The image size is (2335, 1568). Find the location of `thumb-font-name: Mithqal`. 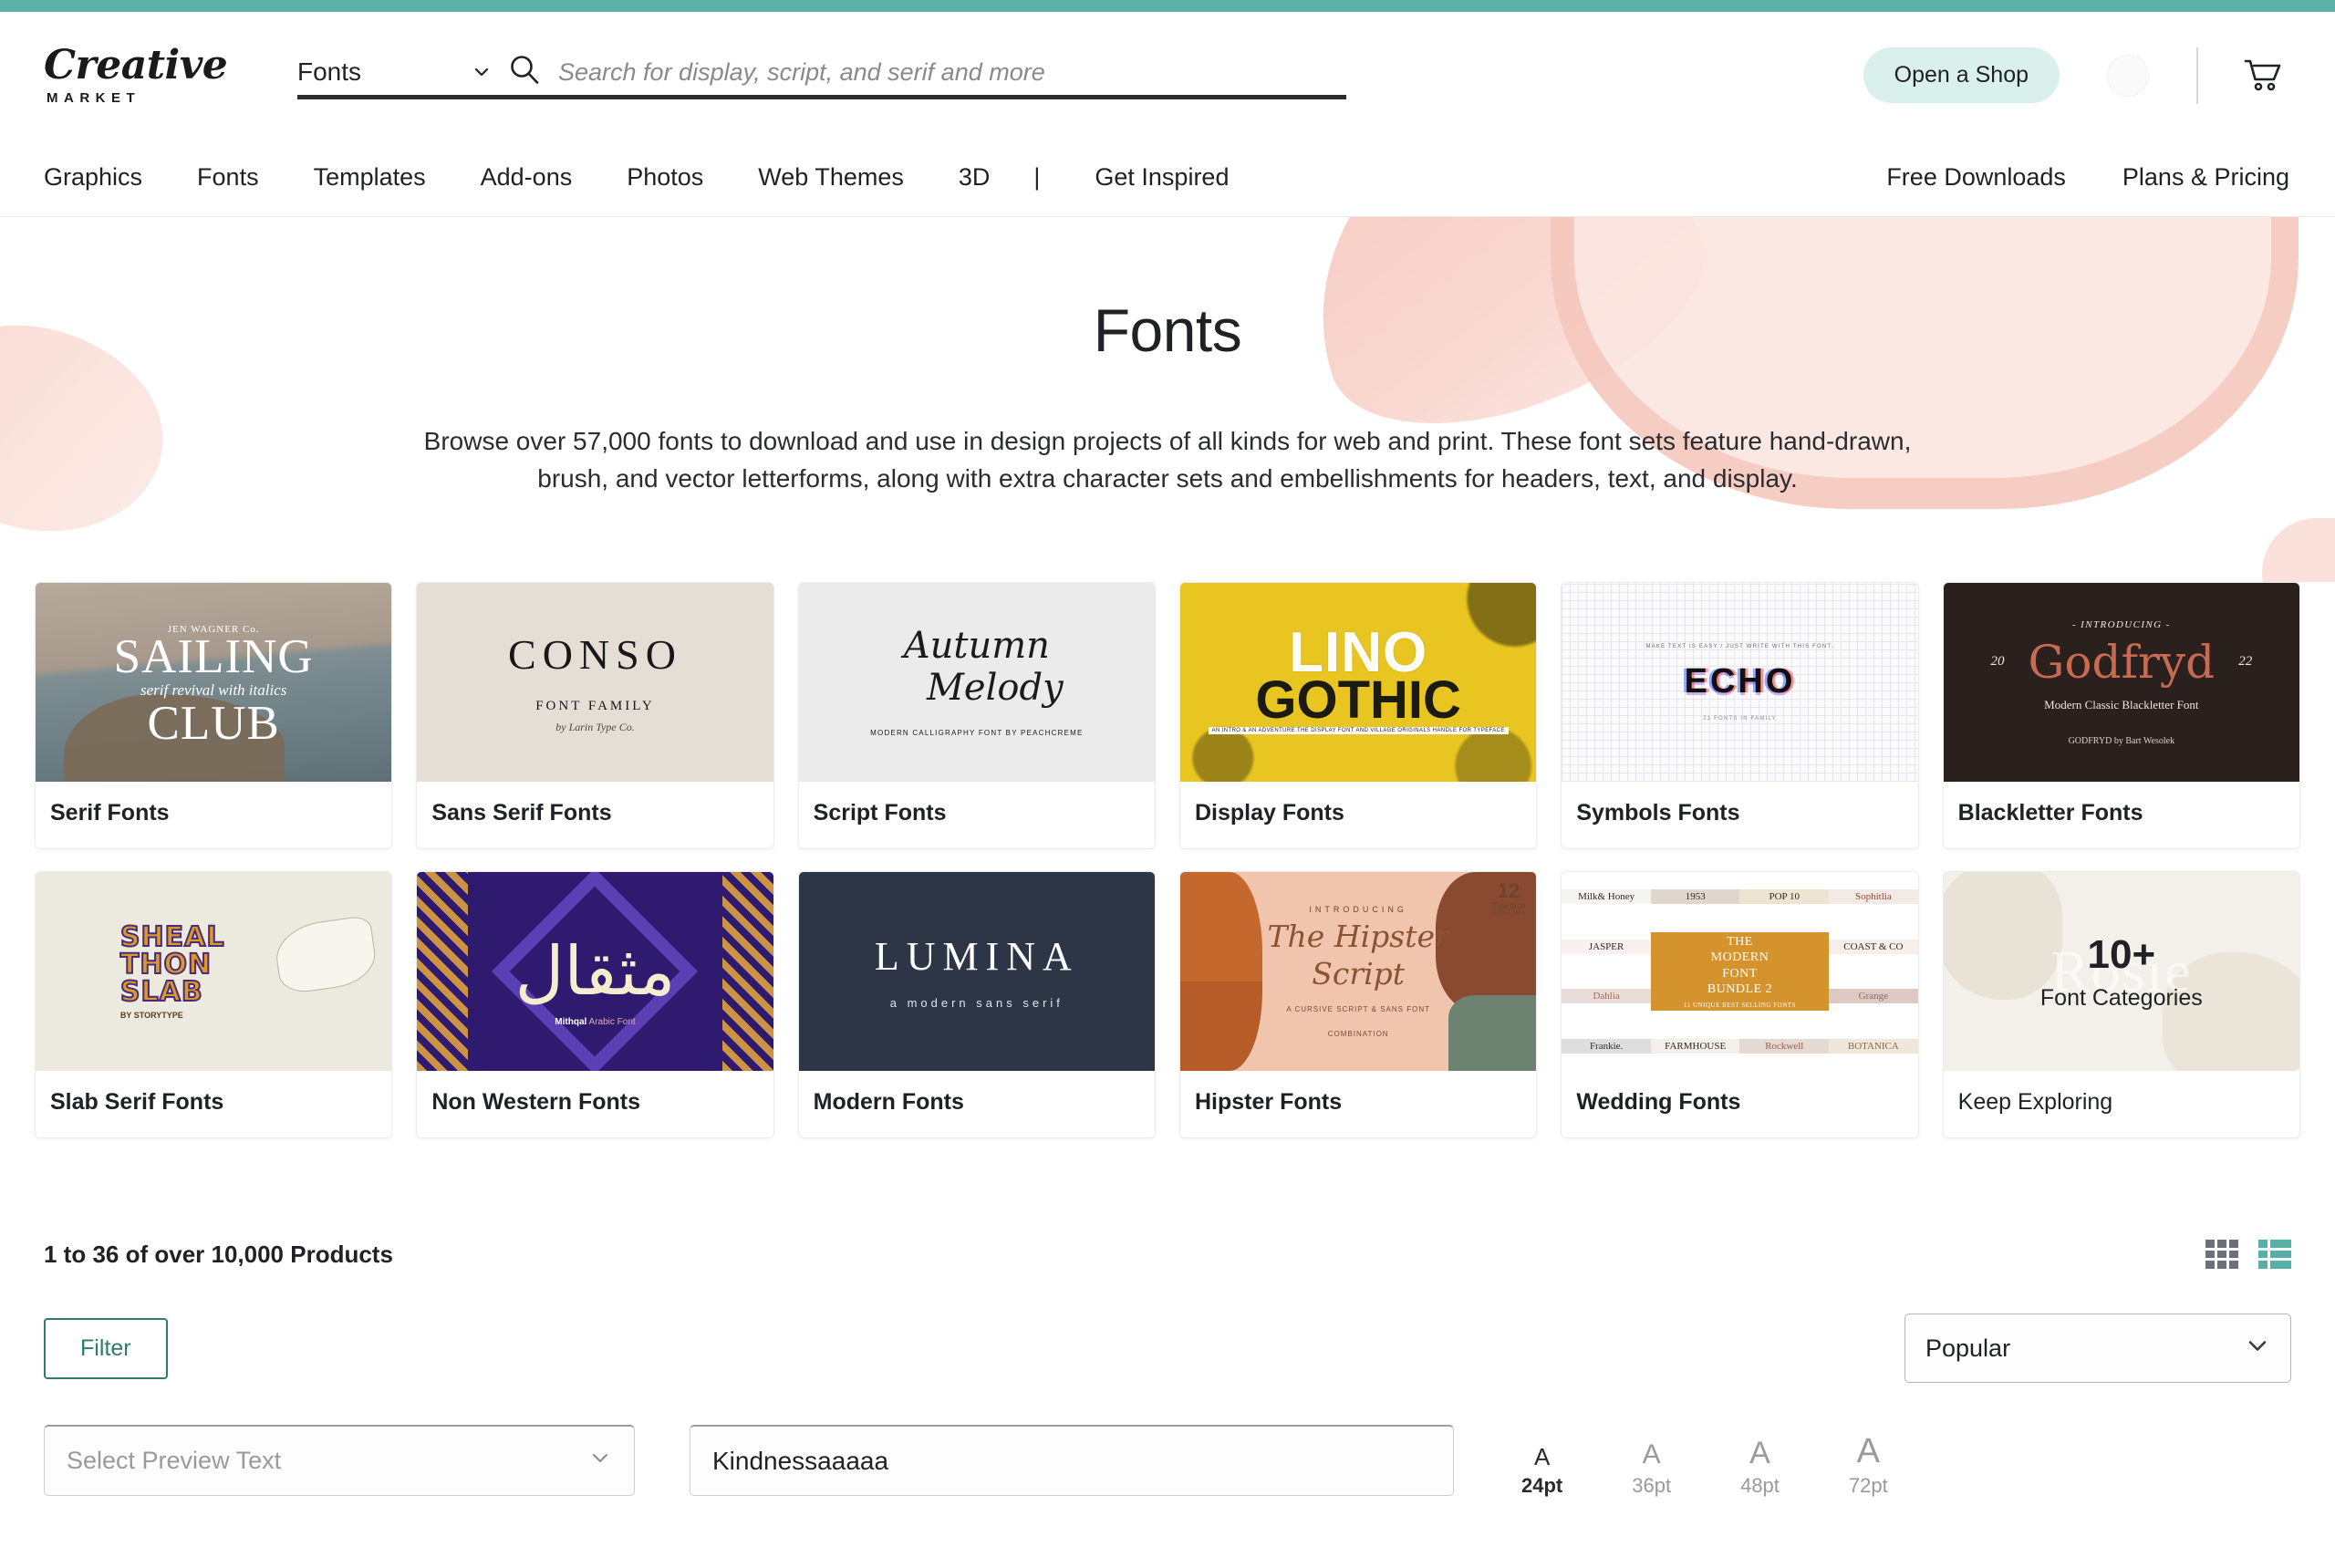

thumb-font-name: Mithqal is located at coordinates (571, 1022).